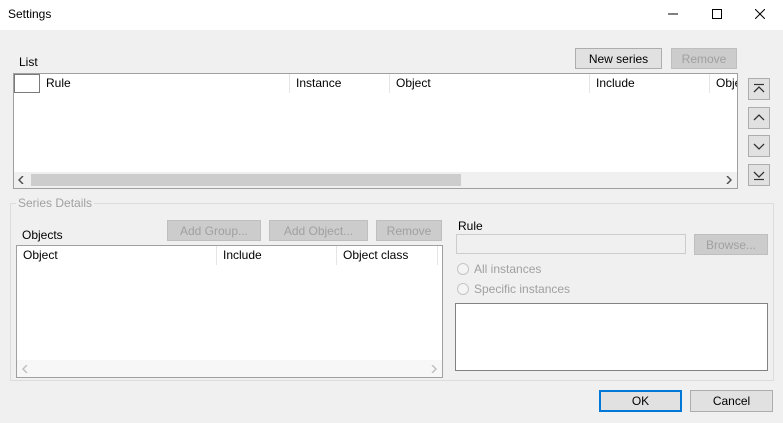 This screenshot has height=423, width=783. Describe the element at coordinates (246, 180) in the screenshot. I see `list-scroll-thumb` at that location.